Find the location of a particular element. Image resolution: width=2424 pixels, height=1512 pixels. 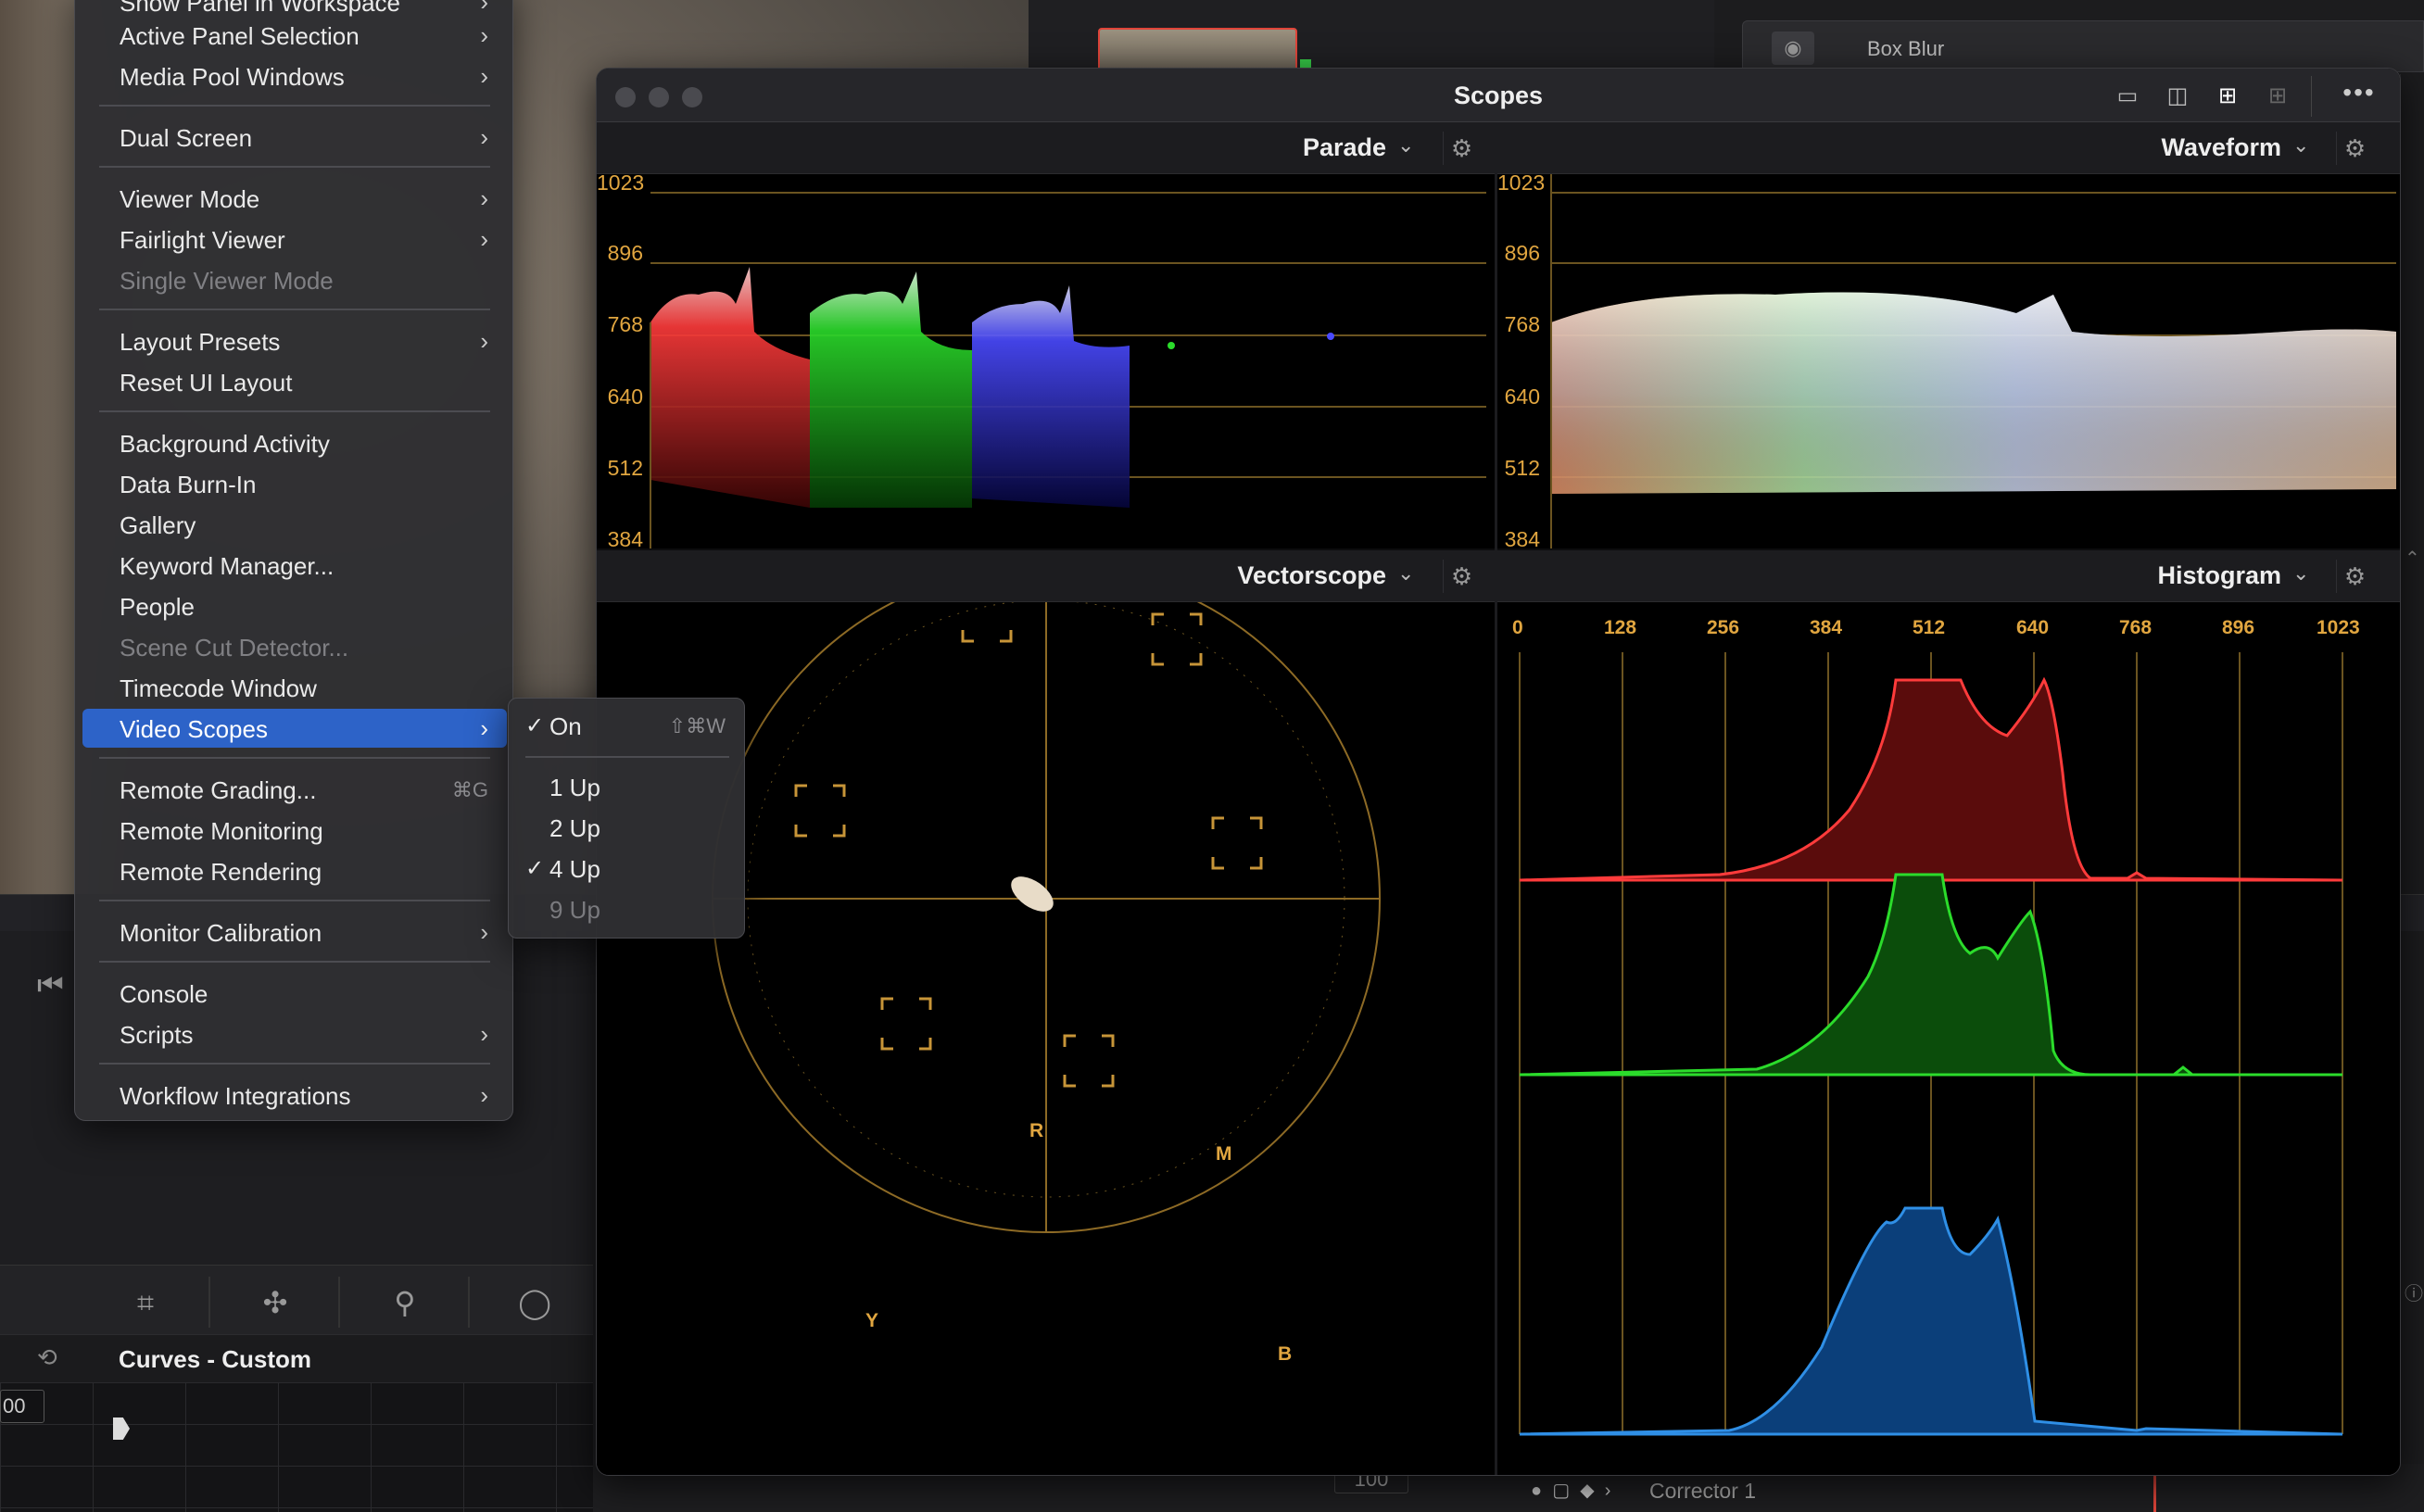

menu-item-shortcut: ⌘G is located at coordinates (470, 789).